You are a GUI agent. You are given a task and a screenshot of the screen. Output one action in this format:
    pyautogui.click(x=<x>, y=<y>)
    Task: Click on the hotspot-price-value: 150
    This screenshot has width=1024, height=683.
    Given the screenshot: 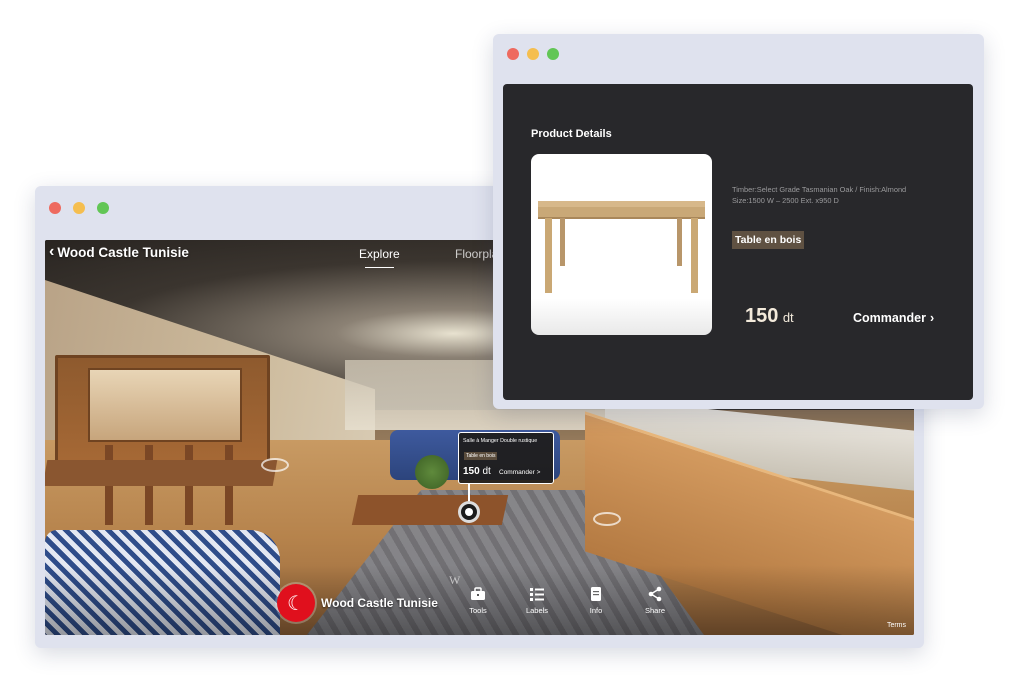 What is the action you would take?
    pyautogui.click(x=471, y=471)
    